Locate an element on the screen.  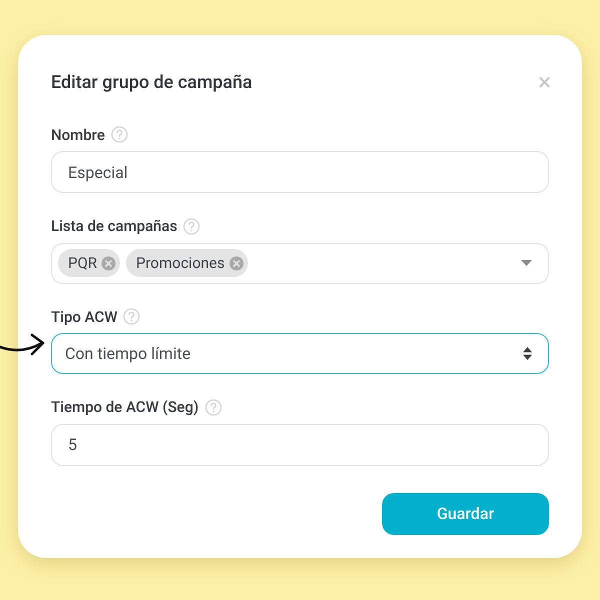
sort-caret-icon is located at coordinates (527, 353).